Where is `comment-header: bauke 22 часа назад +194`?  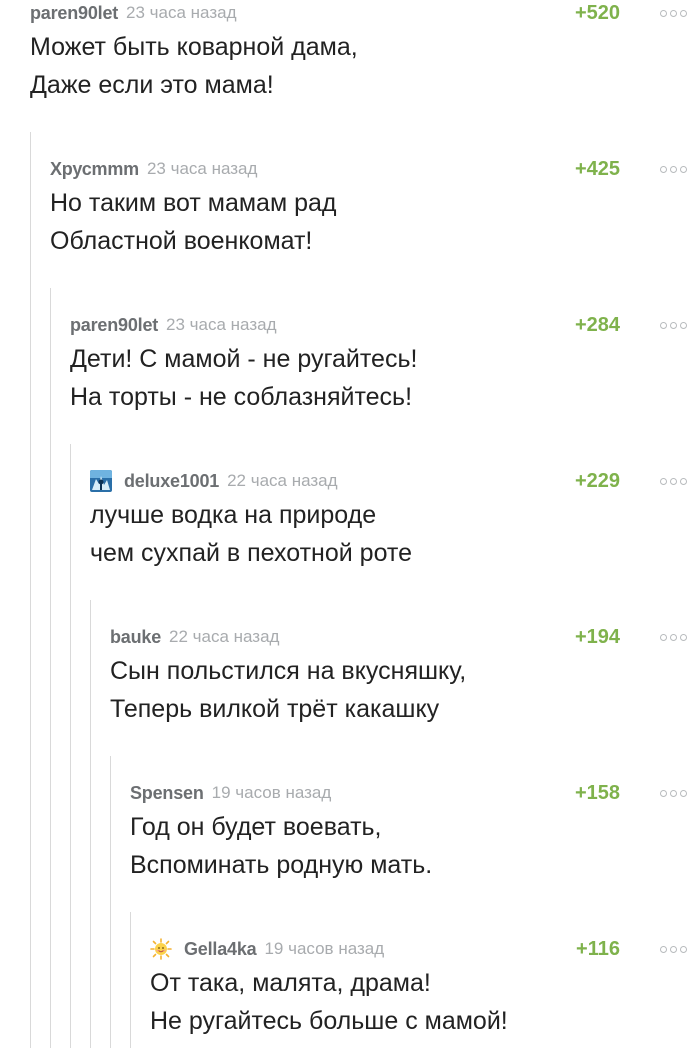
comment-header: bauke 22 часа назад +194 is located at coordinates (405, 637).